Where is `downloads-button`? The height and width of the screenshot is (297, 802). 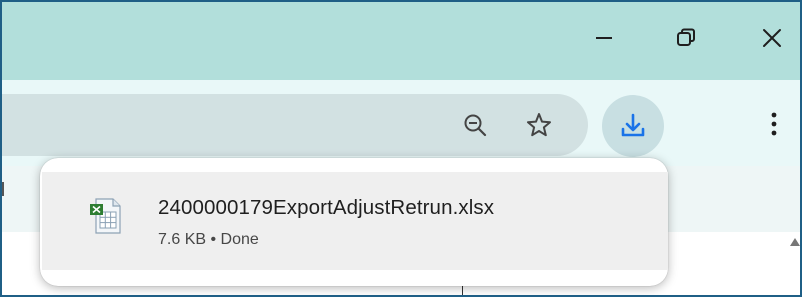
downloads-button is located at coordinates (633, 126).